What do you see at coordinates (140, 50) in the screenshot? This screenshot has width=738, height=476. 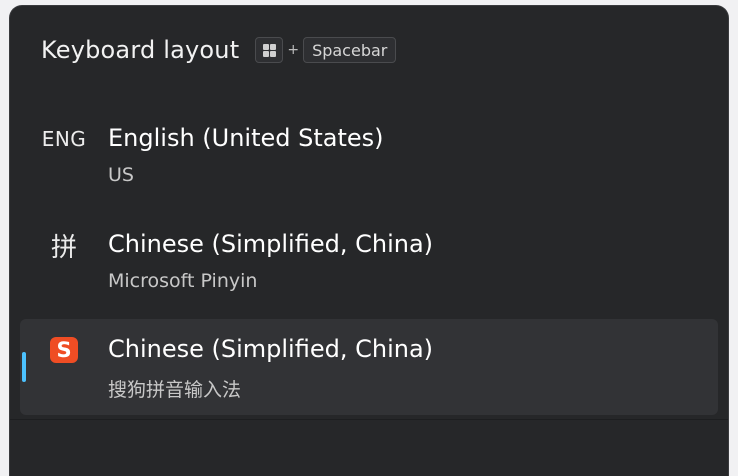 I see `flyout-title: Keyboard layout` at bounding box center [140, 50].